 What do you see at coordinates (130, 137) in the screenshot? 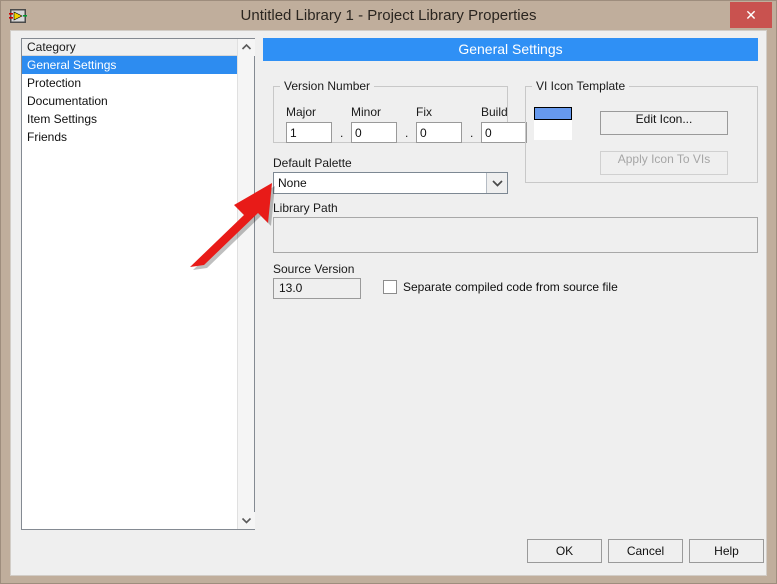
I see `sidebar-item-friends: Friends` at bounding box center [130, 137].